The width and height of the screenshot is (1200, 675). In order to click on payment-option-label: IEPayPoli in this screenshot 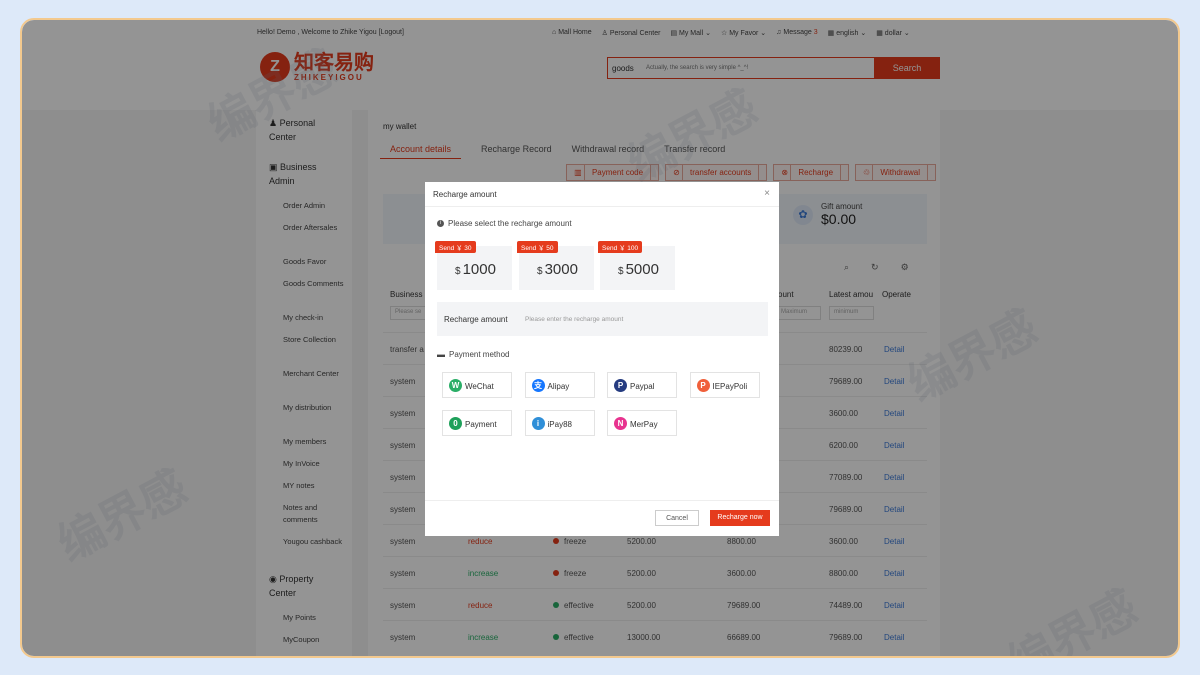, I will do `click(730, 386)`.